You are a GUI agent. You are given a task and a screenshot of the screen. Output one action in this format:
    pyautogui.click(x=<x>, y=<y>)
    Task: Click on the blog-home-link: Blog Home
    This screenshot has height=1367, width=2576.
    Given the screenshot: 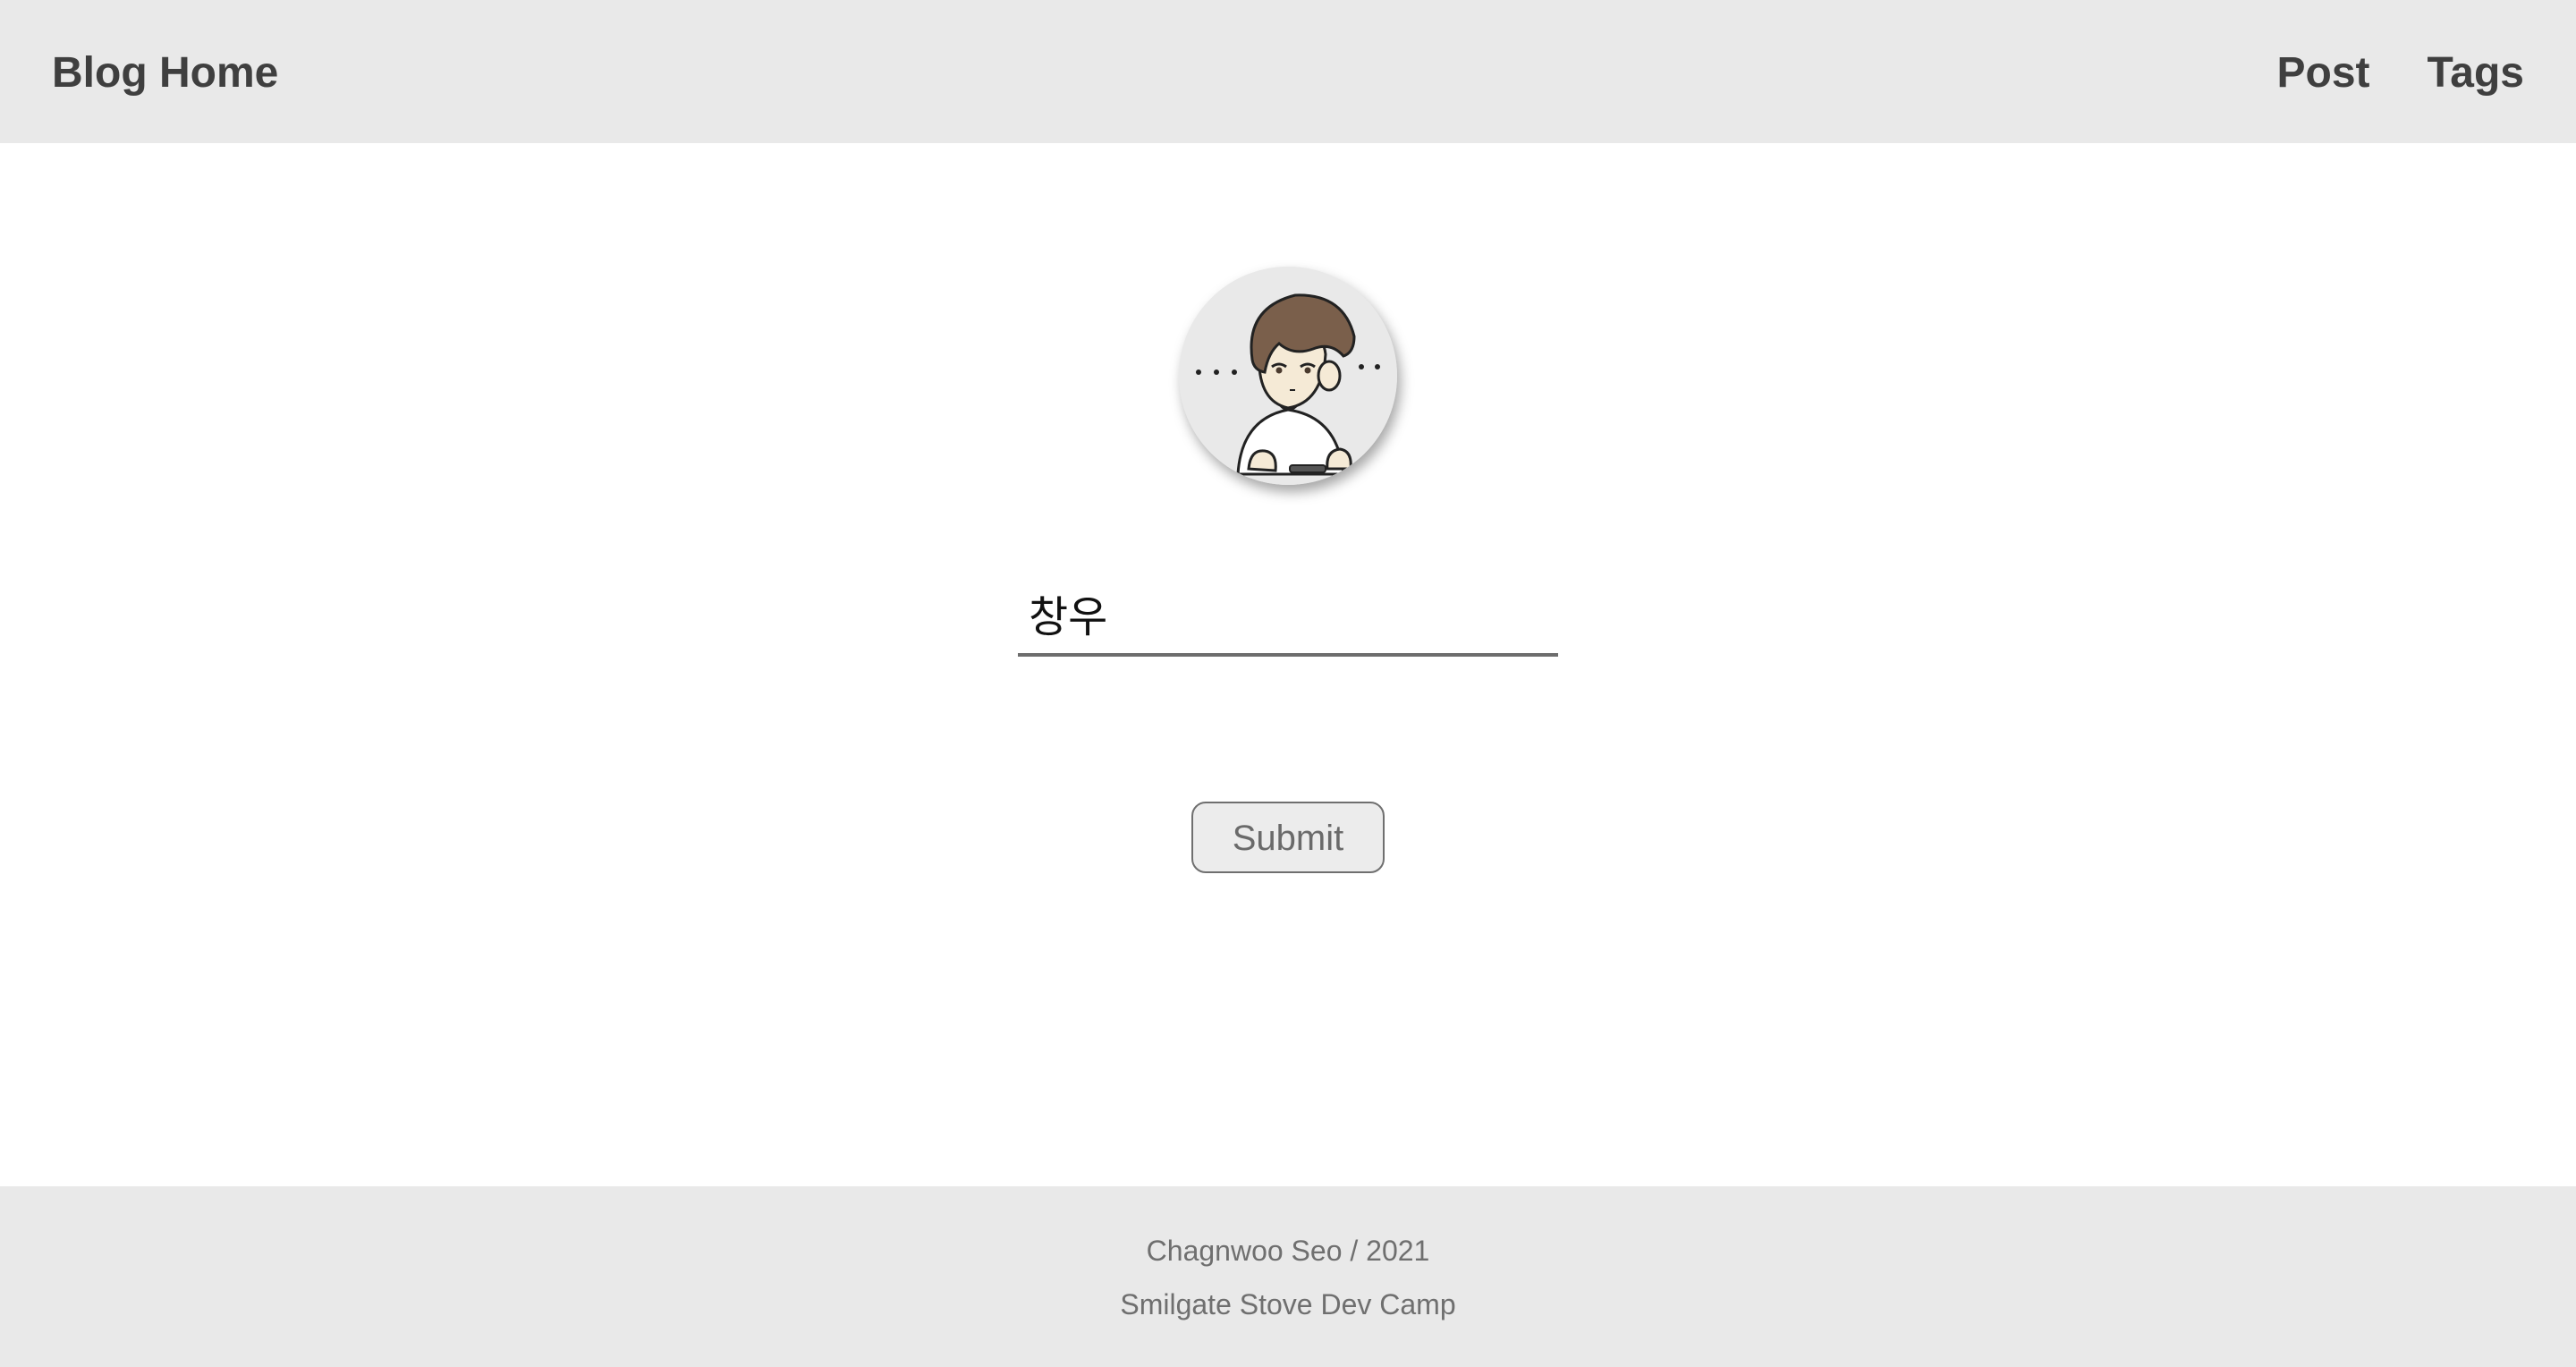 What is the action you would take?
    pyautogui.click(x=165, y=73)
    